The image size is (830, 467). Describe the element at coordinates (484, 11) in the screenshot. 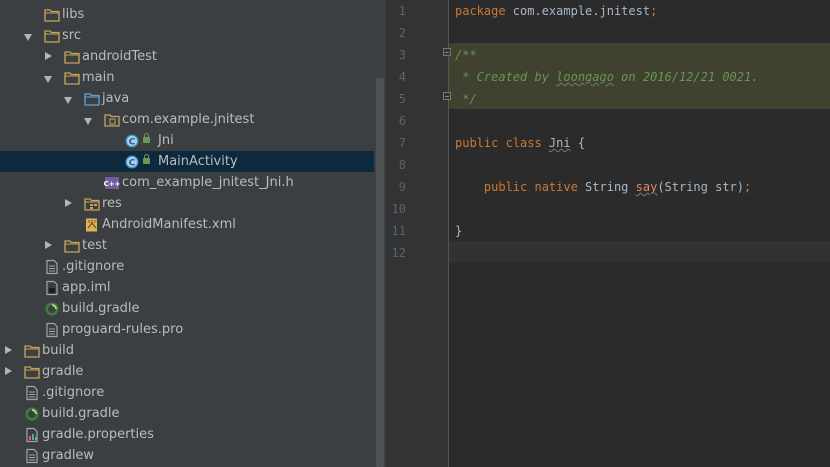

I see `code-token: package` at that location.